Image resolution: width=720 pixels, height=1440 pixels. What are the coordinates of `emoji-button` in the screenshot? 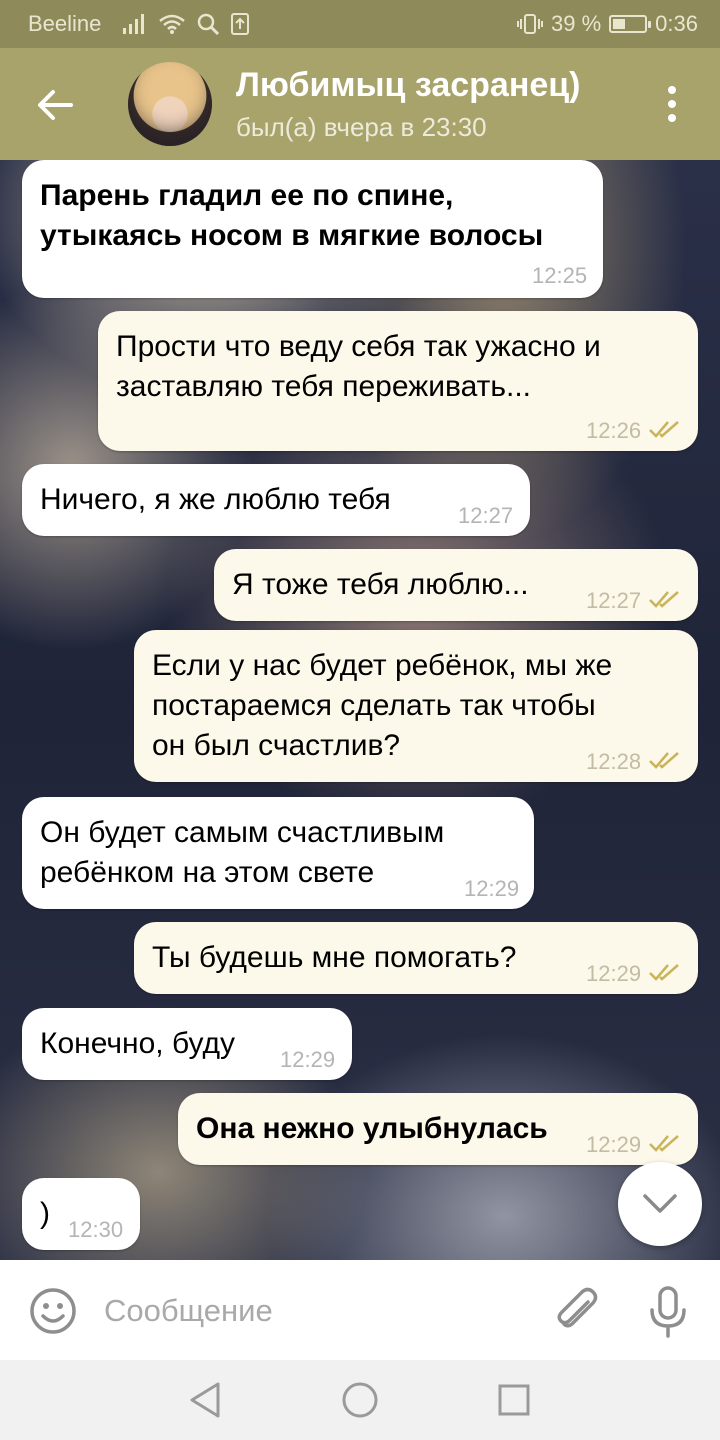 It's located at (53, 1311).